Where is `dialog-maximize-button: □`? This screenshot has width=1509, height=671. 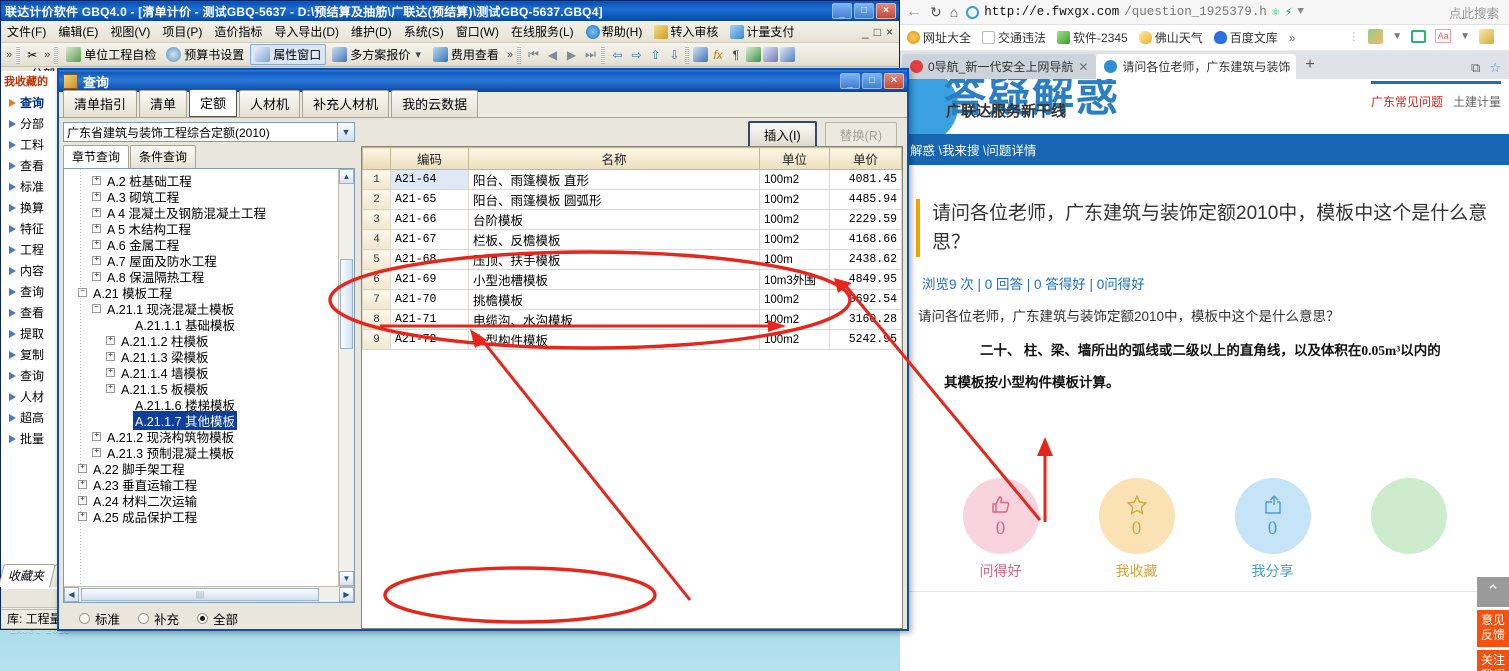
dialog-maximize-button: □ is located at coordinates (872, 81).